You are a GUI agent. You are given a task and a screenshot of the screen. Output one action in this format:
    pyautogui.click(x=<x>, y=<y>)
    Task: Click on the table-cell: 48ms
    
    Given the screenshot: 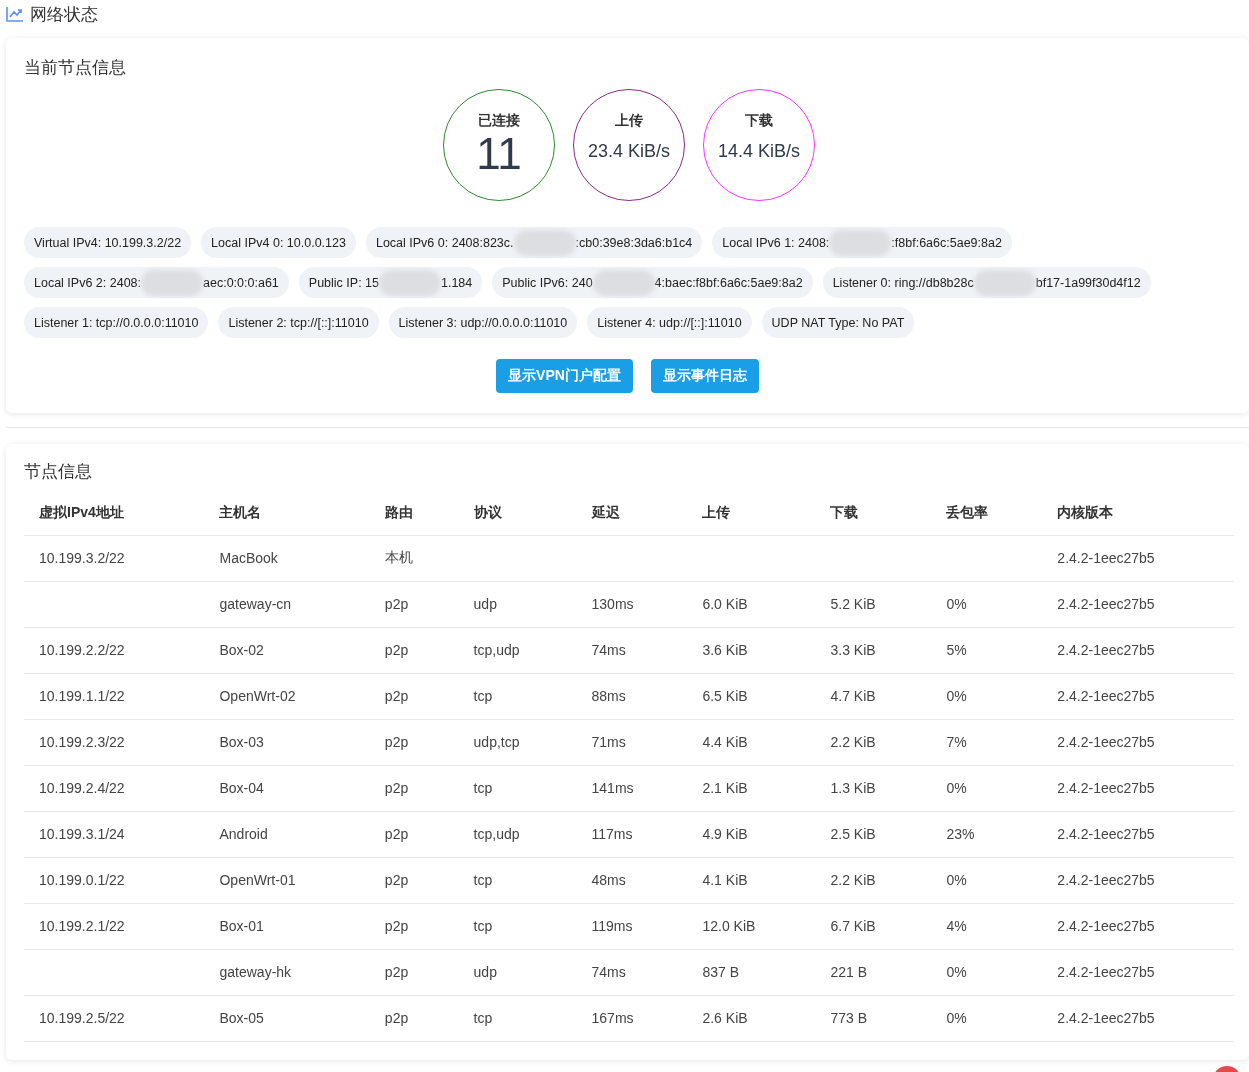 What is the action you would take?
    pyautogui.click(x=632, y=880)
    